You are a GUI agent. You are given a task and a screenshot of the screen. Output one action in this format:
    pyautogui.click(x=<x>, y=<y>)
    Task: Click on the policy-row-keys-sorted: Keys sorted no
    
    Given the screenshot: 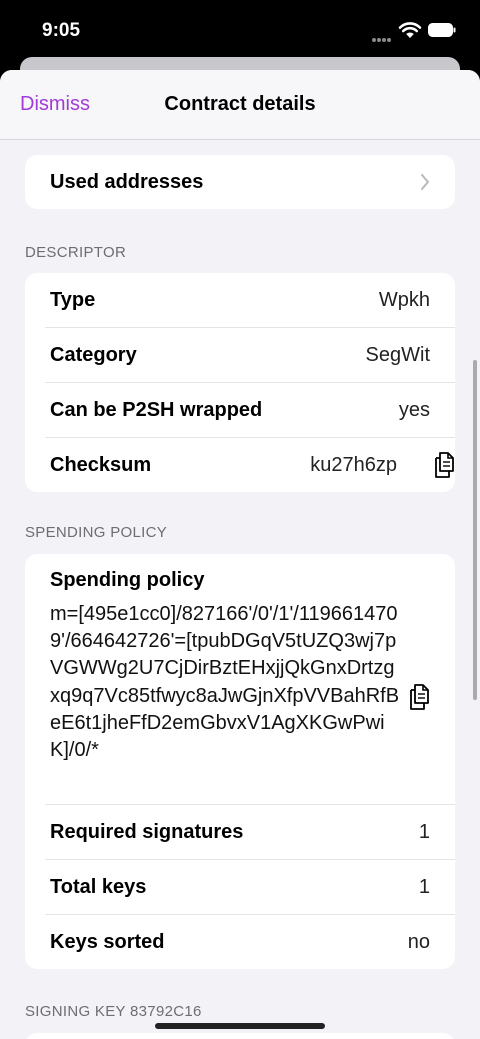 What is the action you would take?
    pyautogui.click(x=250, y=941)
    